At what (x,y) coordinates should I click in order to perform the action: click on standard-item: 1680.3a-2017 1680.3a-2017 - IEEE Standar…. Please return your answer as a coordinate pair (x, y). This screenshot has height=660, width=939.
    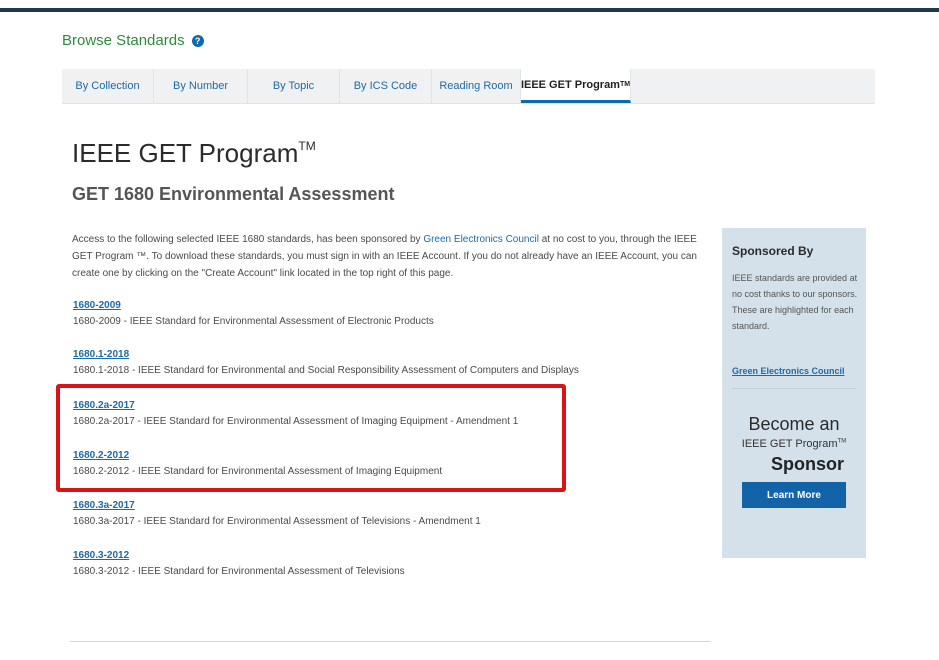
    Looking at the image, I should click on (393, 513).